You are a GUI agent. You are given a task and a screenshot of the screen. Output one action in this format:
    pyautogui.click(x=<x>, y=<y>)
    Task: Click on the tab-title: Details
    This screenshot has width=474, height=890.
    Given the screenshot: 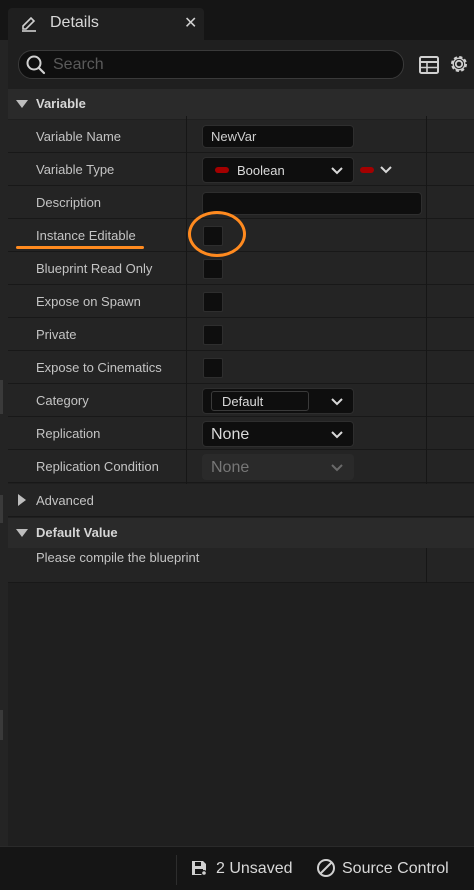 What is the action you would take?
    pyautogui.click(x=74, y=22)
    